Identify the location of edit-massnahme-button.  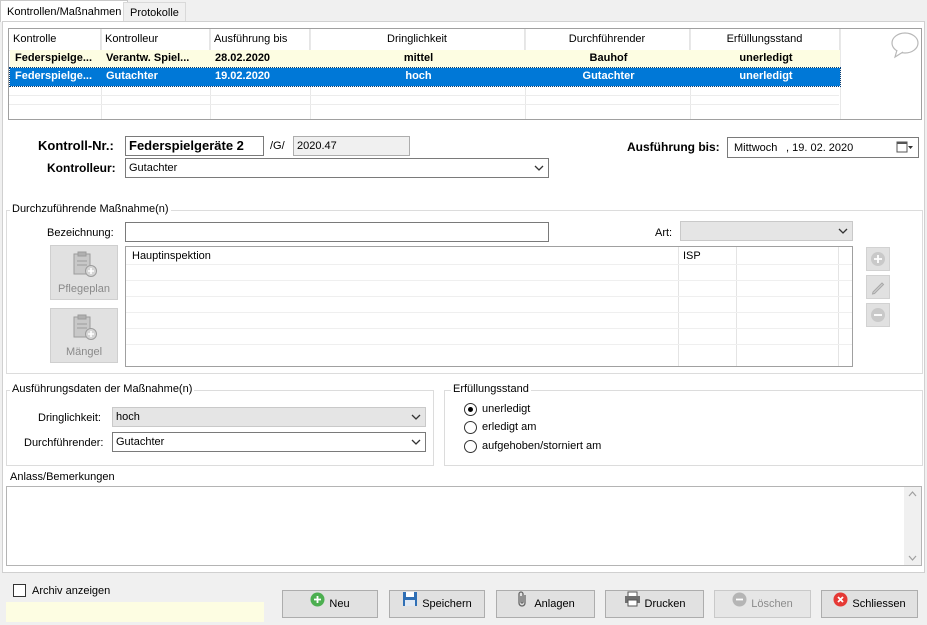
(878, 287).